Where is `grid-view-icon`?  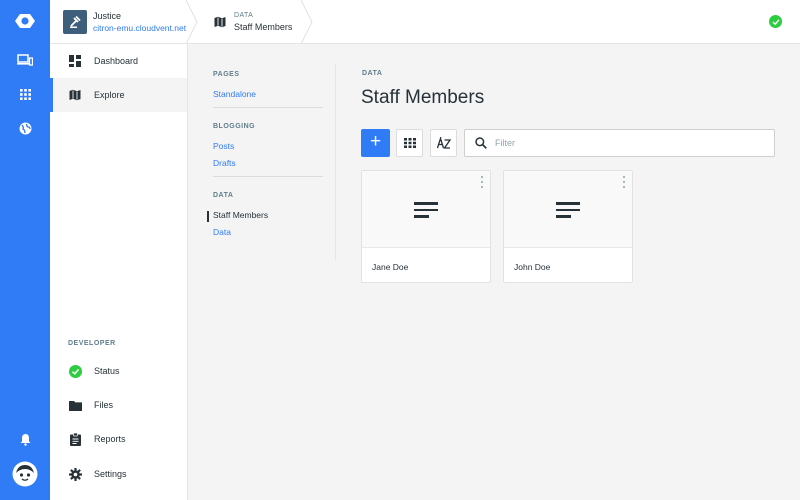 grid-view-icon is located at coordinates (409, 143).